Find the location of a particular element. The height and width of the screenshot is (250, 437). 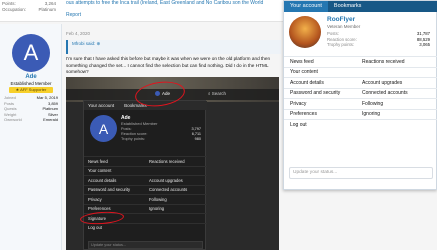

tab-bookmarks: Bookmarks is located at coordinates (348, 6).